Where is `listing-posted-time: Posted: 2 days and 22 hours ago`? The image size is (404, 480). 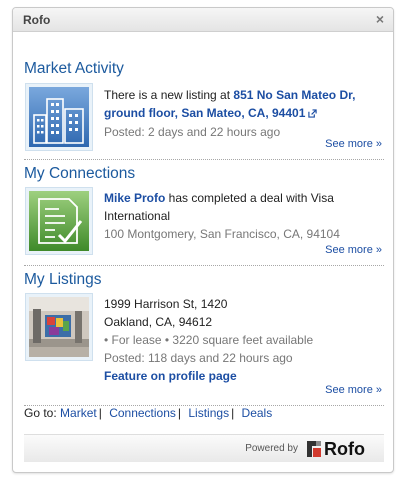
listing-posted-time: Posted: 2 days and 22 hours ago is located at coordinates (192, 132).